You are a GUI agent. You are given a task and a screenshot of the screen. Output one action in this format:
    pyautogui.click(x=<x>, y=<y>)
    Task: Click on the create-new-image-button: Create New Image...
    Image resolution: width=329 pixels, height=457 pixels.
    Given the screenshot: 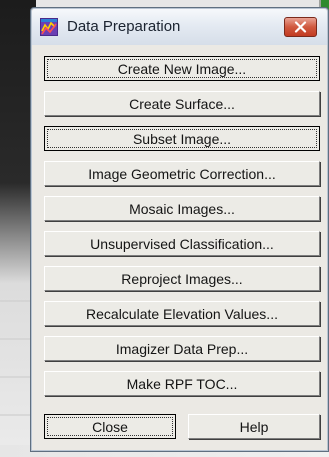 What is the action you would take?
    pyautogui.click(x=182, y=68)
    